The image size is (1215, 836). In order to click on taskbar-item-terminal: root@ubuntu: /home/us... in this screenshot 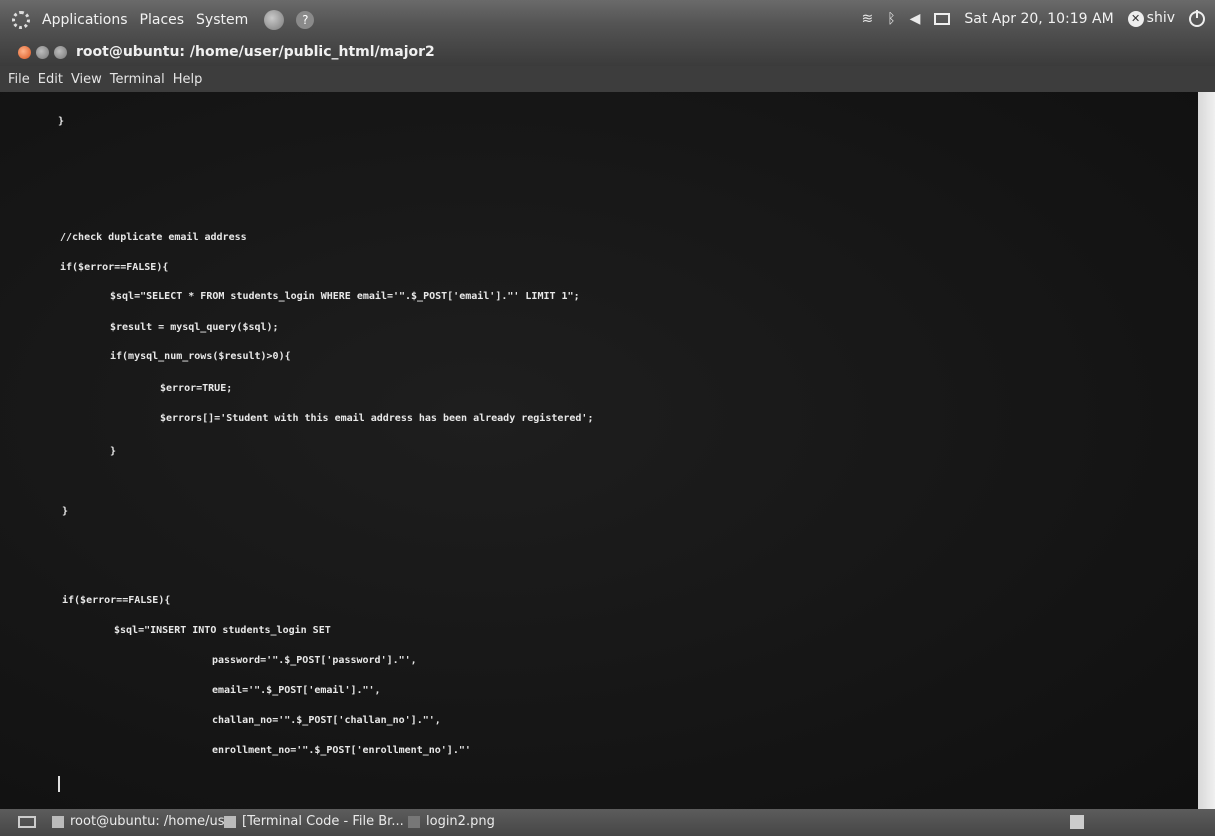, I will do `click(144, 821)`.